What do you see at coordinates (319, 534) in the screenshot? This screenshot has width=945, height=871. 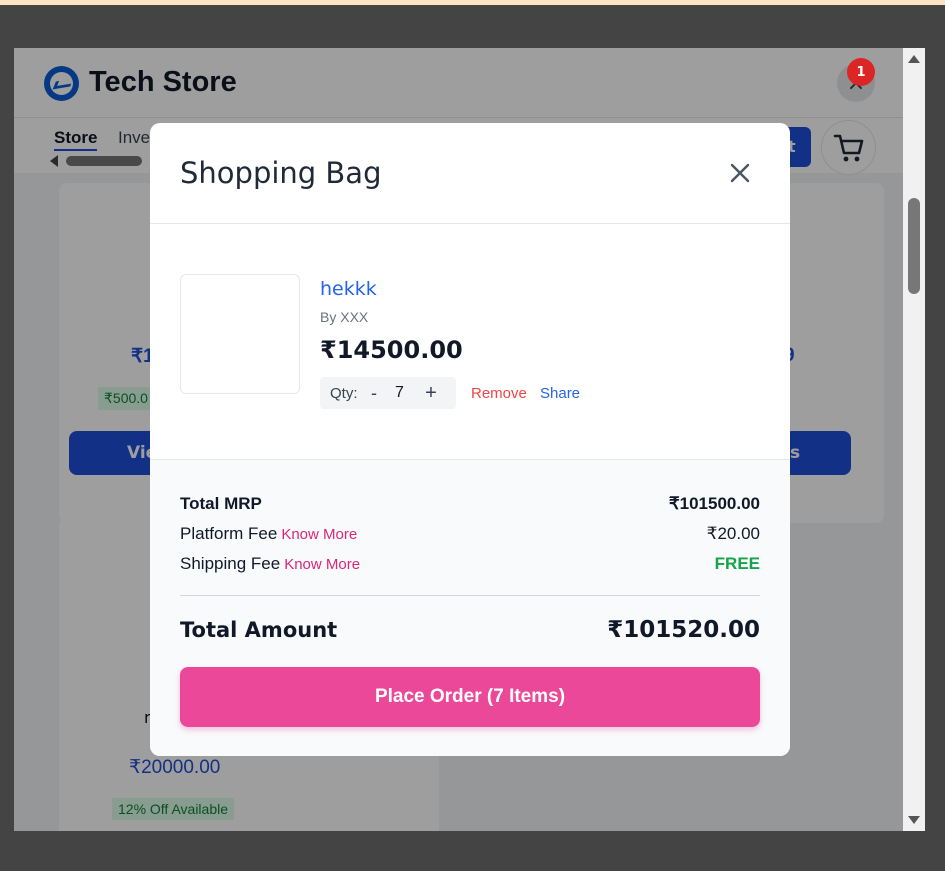 I see `platform-fee-know-more-link: Know More` at bounding box center [319, 534].